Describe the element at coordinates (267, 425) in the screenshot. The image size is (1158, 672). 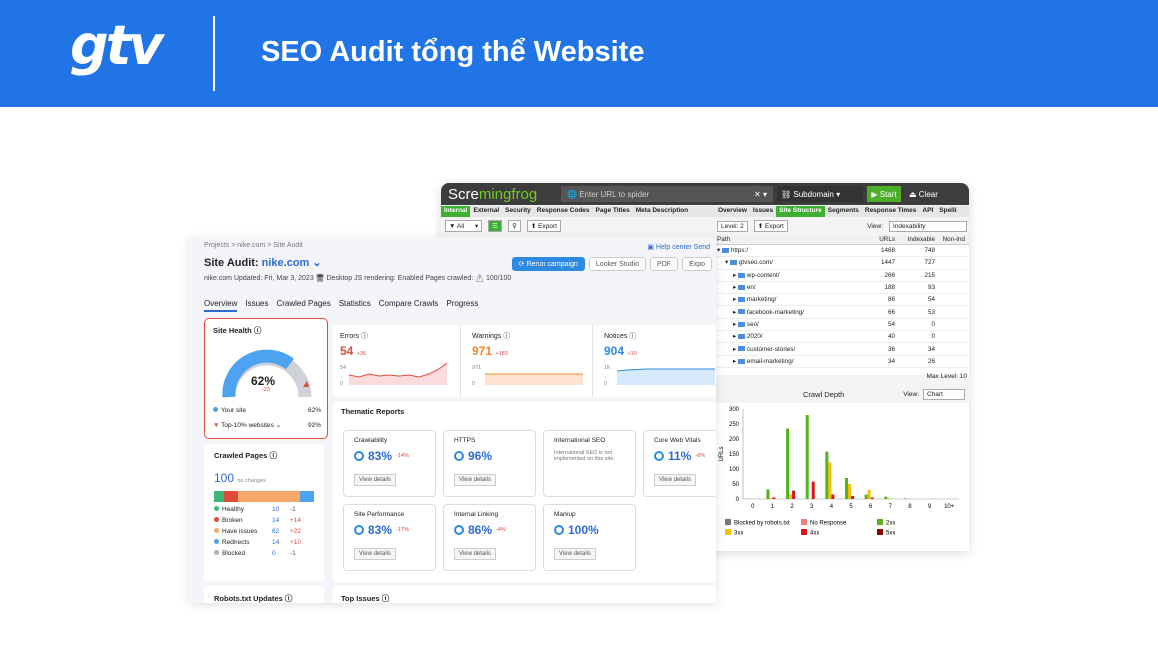
I see `legend-top10: ▼ Top-10% websites ⌄ 92%` at that location.